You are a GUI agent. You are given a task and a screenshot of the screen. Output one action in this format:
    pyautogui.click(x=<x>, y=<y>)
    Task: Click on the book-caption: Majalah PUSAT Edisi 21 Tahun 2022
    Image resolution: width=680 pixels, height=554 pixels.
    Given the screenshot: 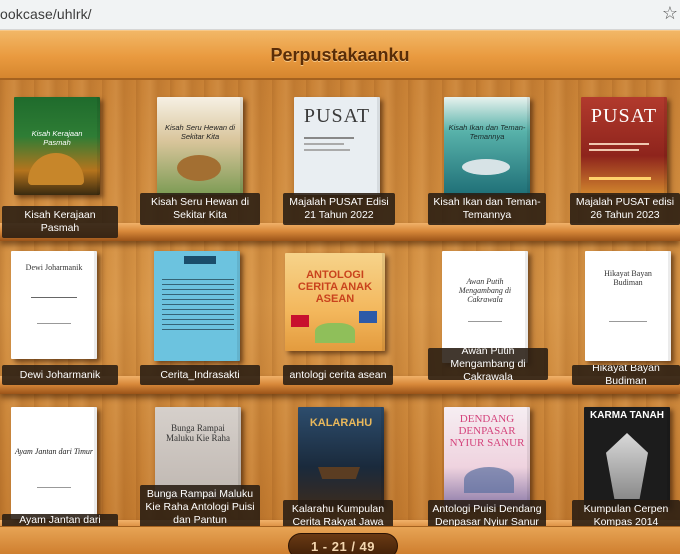 What is the action you would take?
    pyautogui.click(x=339, y=209)
    